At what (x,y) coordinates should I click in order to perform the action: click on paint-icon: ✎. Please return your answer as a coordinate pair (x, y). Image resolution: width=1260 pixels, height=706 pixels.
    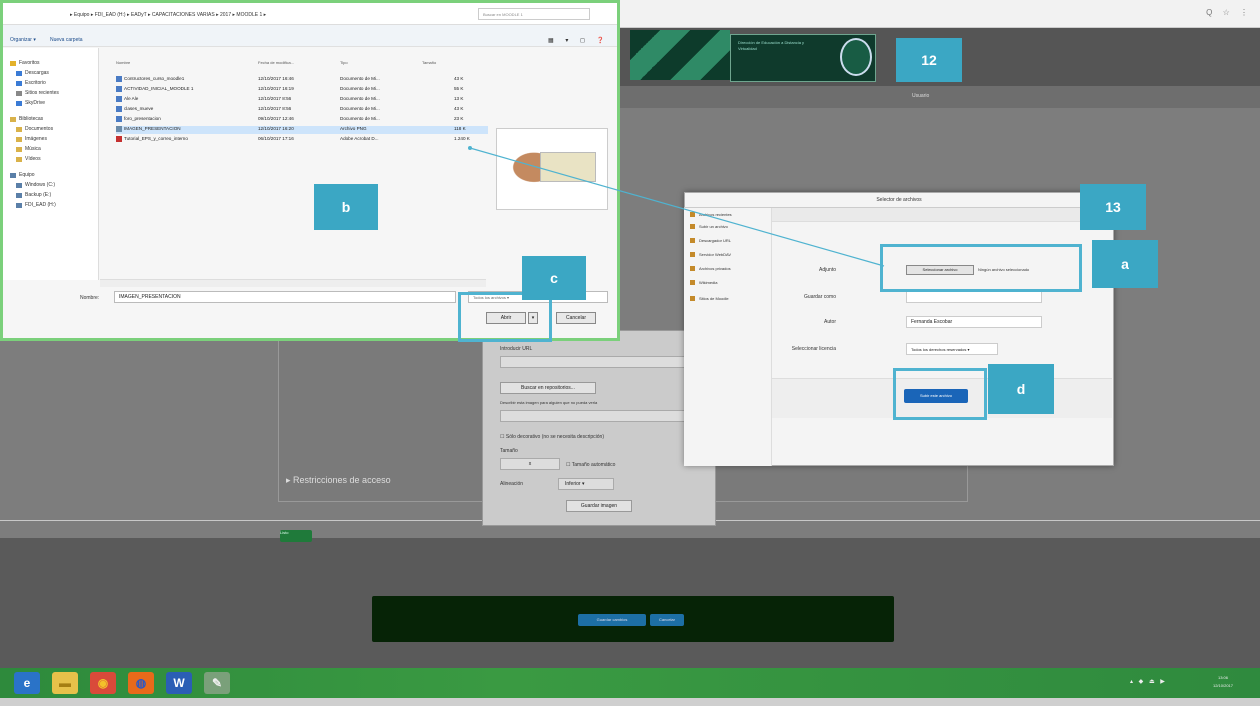
    Looking at the image, I should click on (217, 683).